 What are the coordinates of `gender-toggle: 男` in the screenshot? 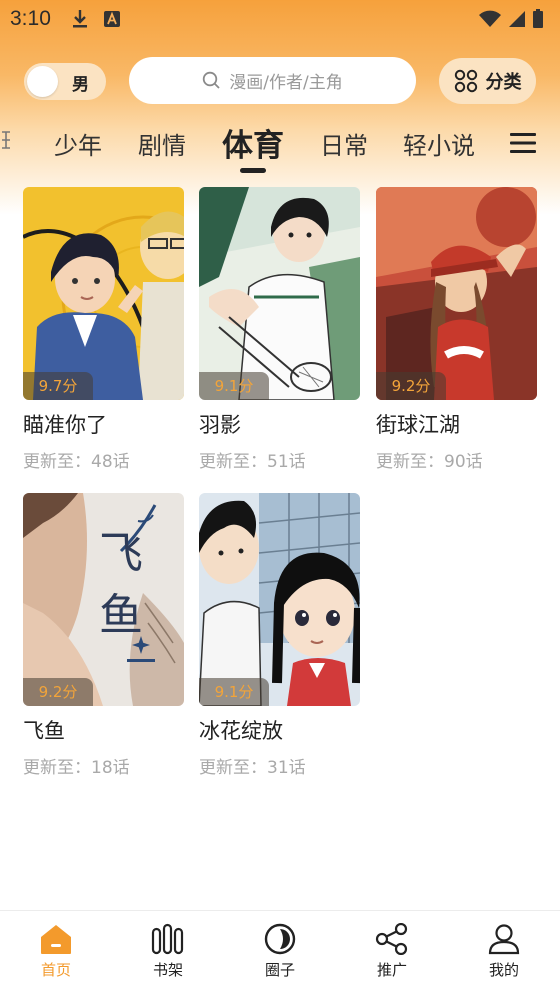 It's located at (65, 81).